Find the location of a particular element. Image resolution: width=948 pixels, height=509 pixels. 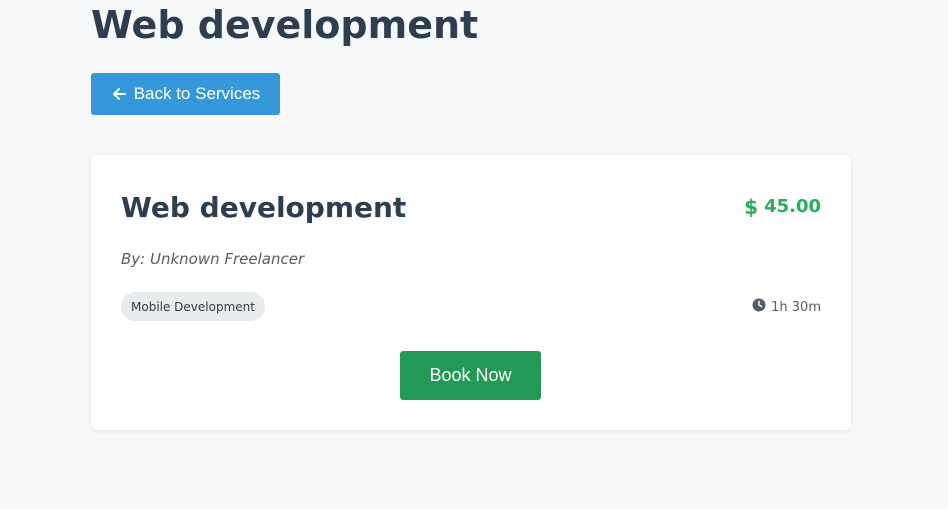

duration-value: 1h 30m is located at coordinates (796, 307).